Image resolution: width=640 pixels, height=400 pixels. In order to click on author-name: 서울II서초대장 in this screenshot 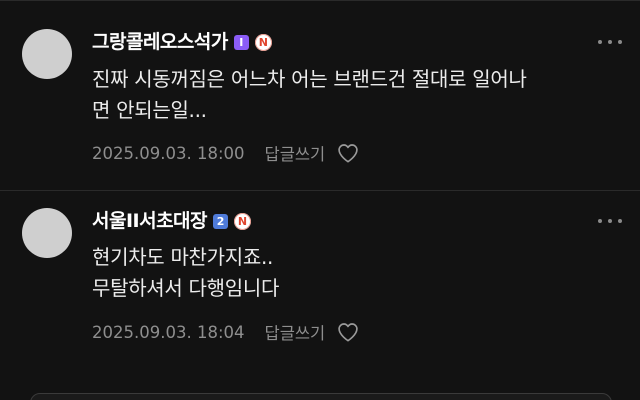, I will do `click(150, 221)`.